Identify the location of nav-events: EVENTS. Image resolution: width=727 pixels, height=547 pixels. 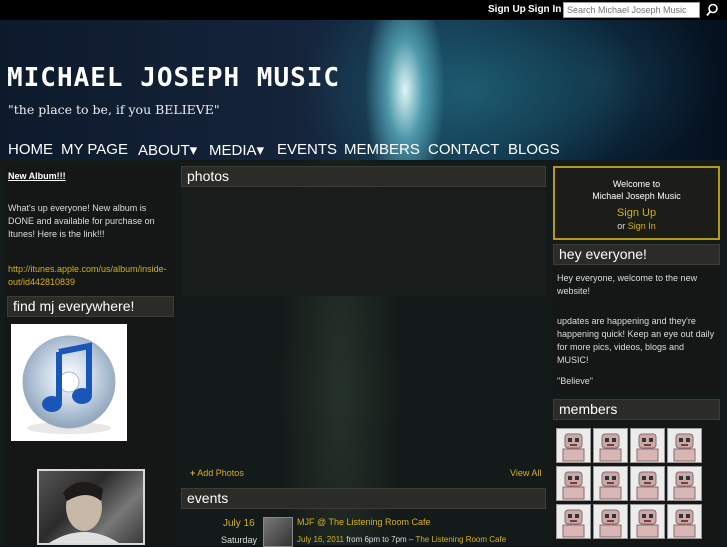
(307, 149).